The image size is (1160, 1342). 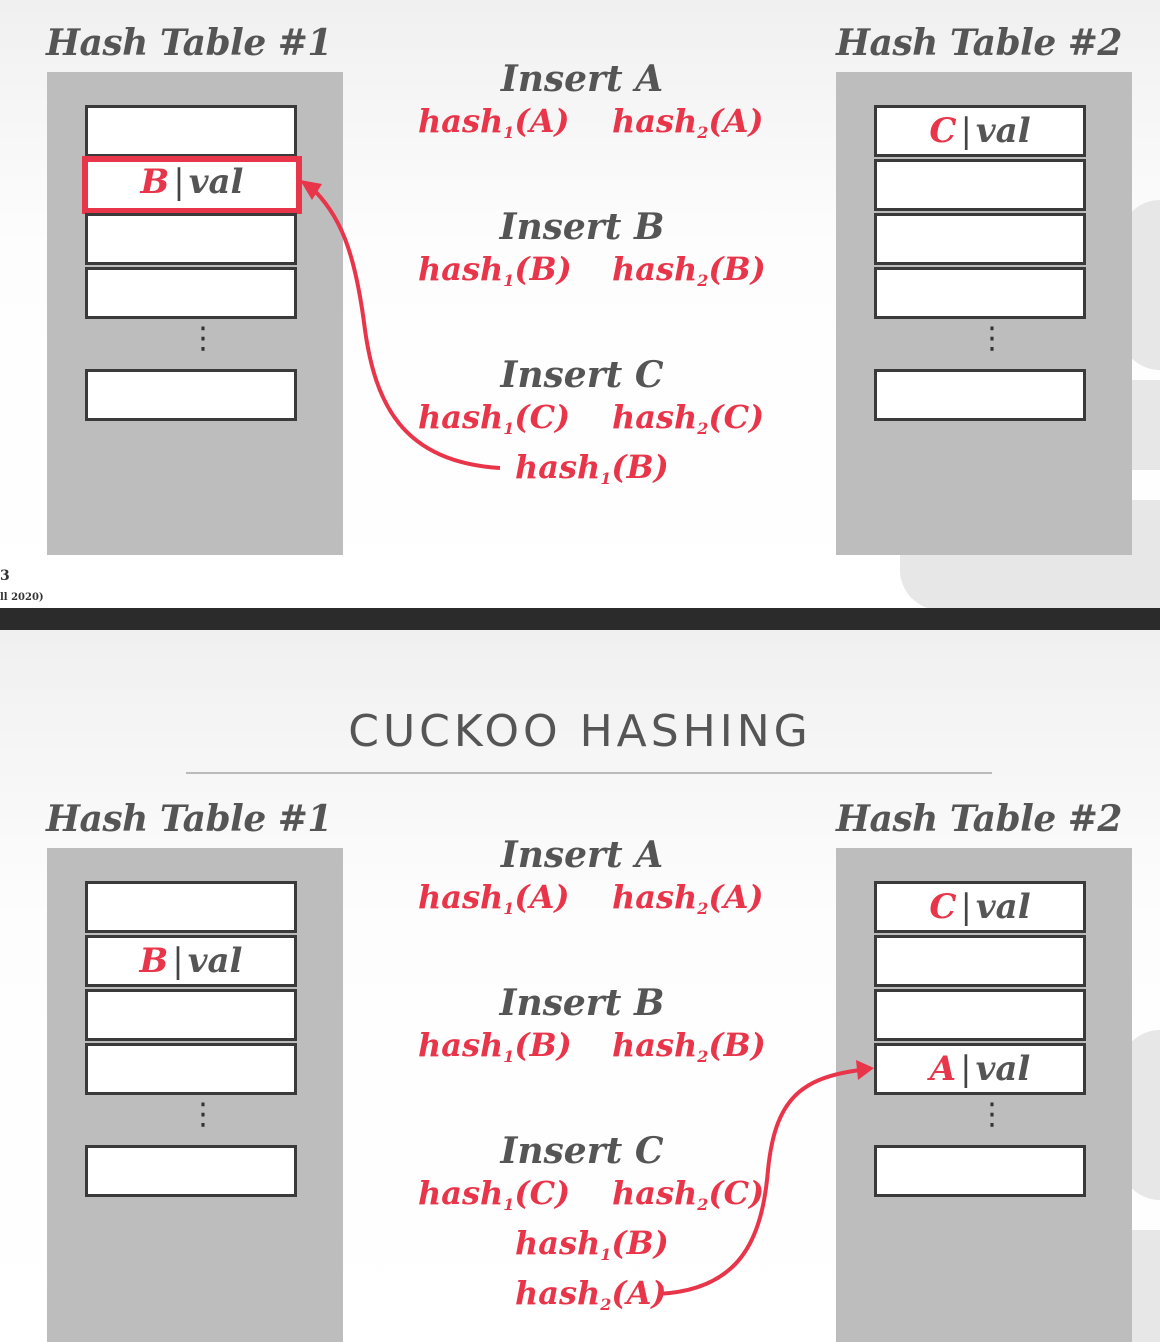 What do you see at coordinates (580, 619) in the screenshot?
I see `slide-separator` at bounding box center [580, 619].